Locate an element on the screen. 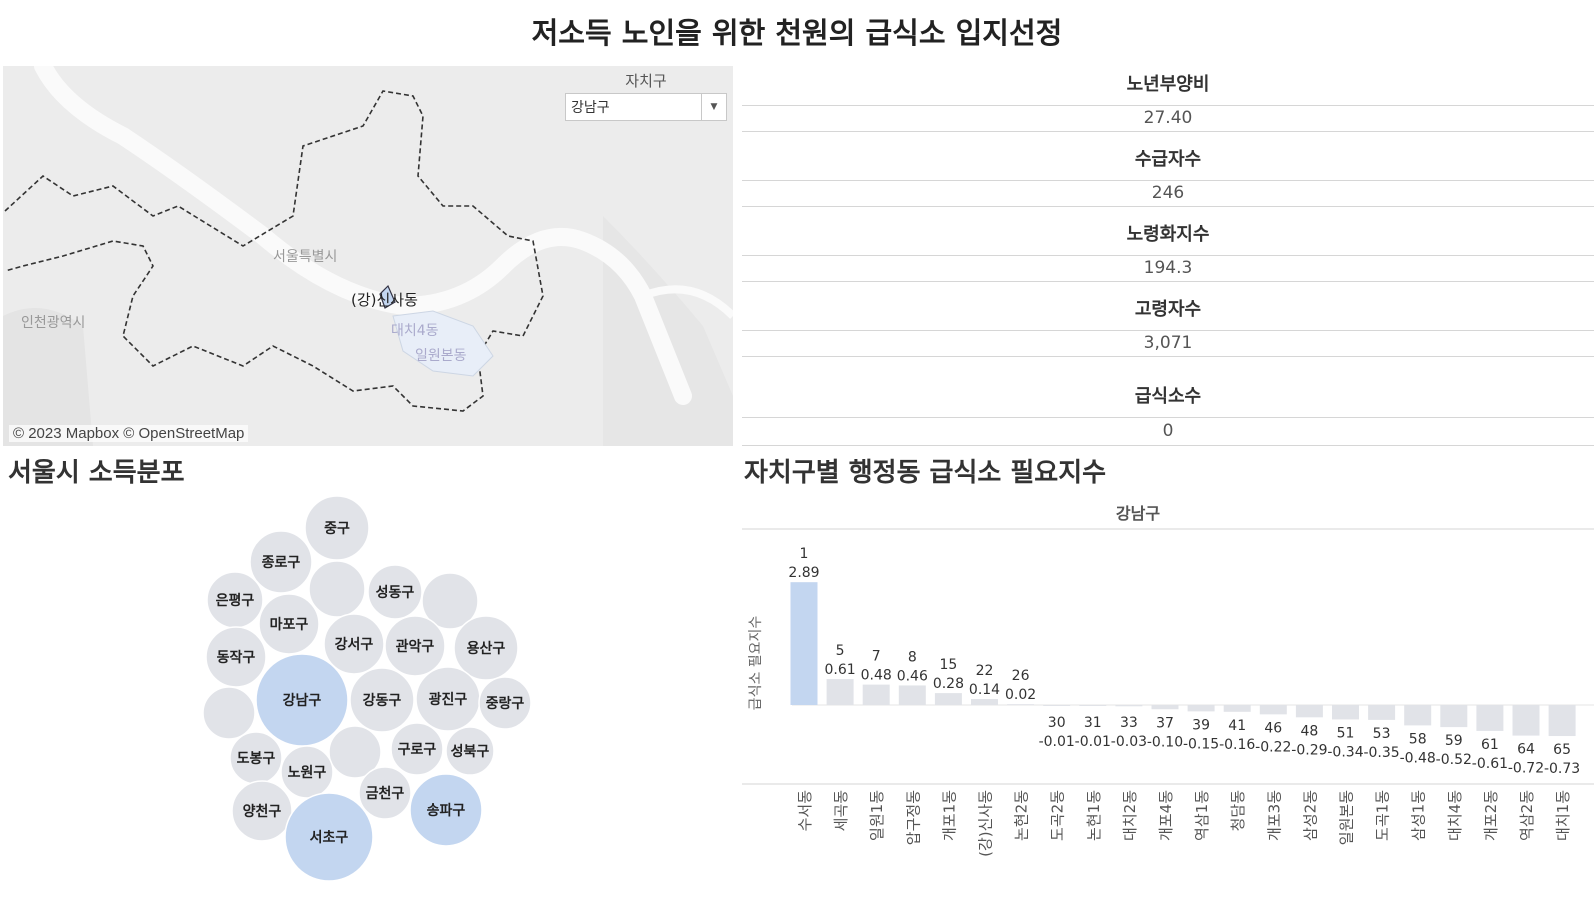 The image size is (1594, 904). bubble-label: 성북구 is located at coordinates (470, 752).